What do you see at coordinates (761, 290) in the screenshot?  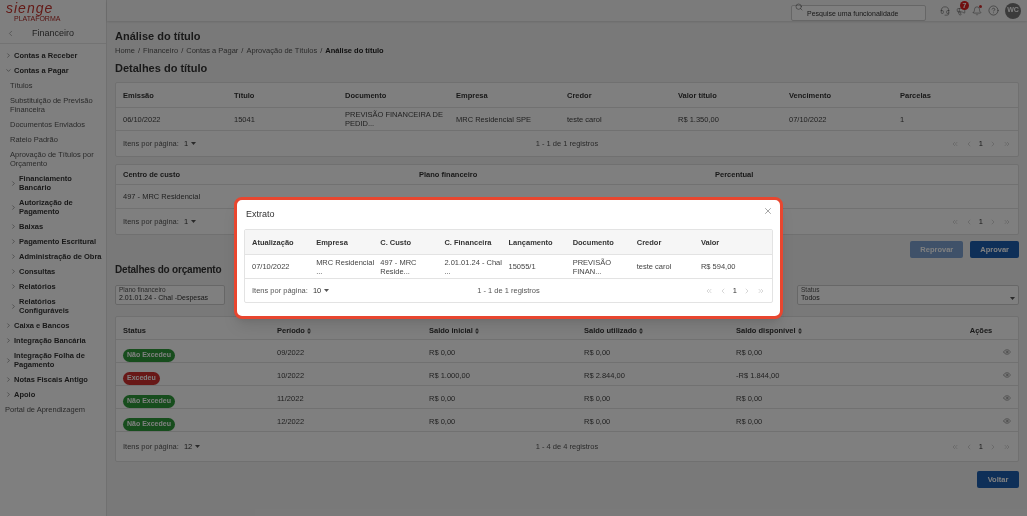 I see `chevrons-right-icon` at bounding box center [761, 290].